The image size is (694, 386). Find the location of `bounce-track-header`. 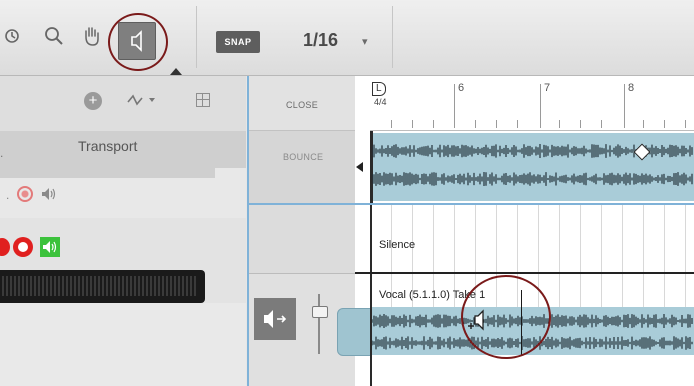

bounce-track-header is located at coordinates (302, 168).